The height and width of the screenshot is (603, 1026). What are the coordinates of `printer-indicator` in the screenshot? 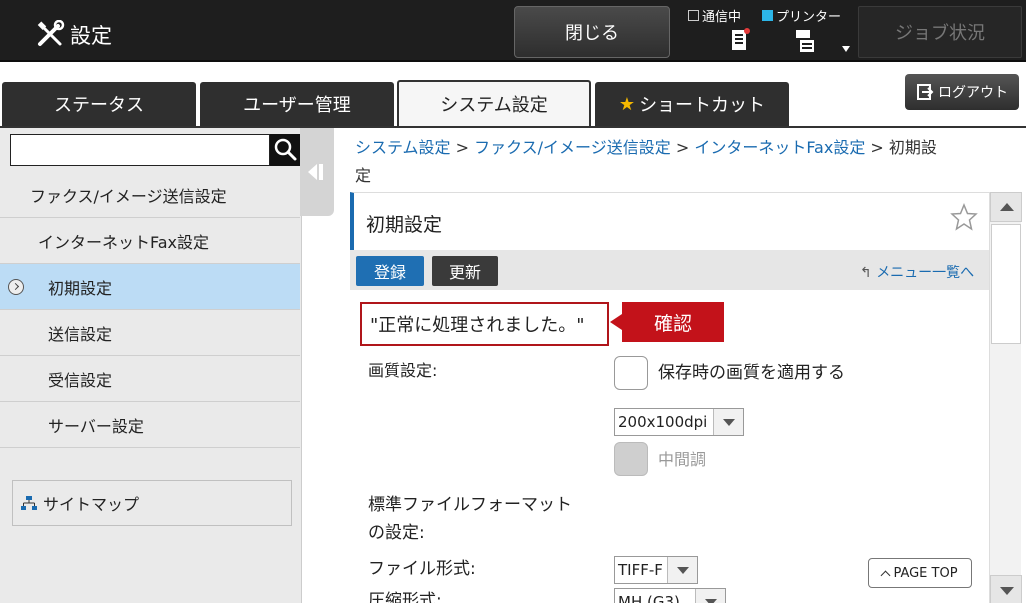 It's located at (767, 15).